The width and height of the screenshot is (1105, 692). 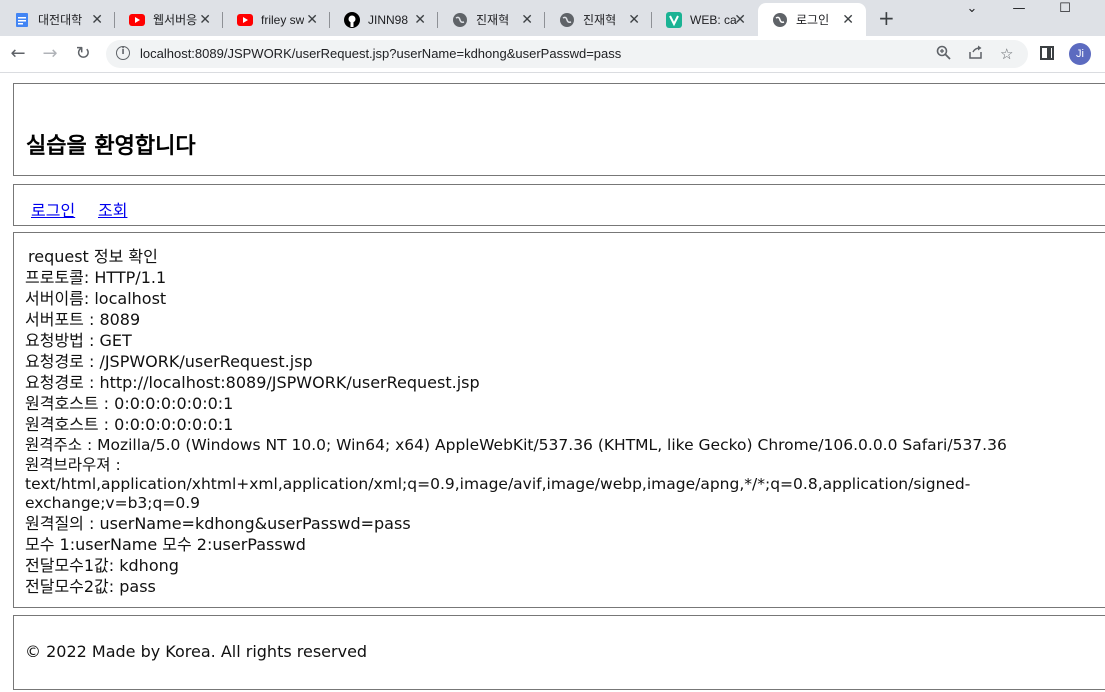 I want to click on tab-6: WEB: ca ✕, so click(x=705, y=19).